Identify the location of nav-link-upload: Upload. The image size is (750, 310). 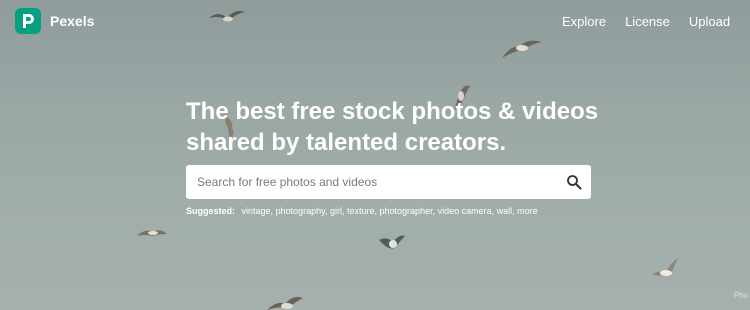
(709, 22).